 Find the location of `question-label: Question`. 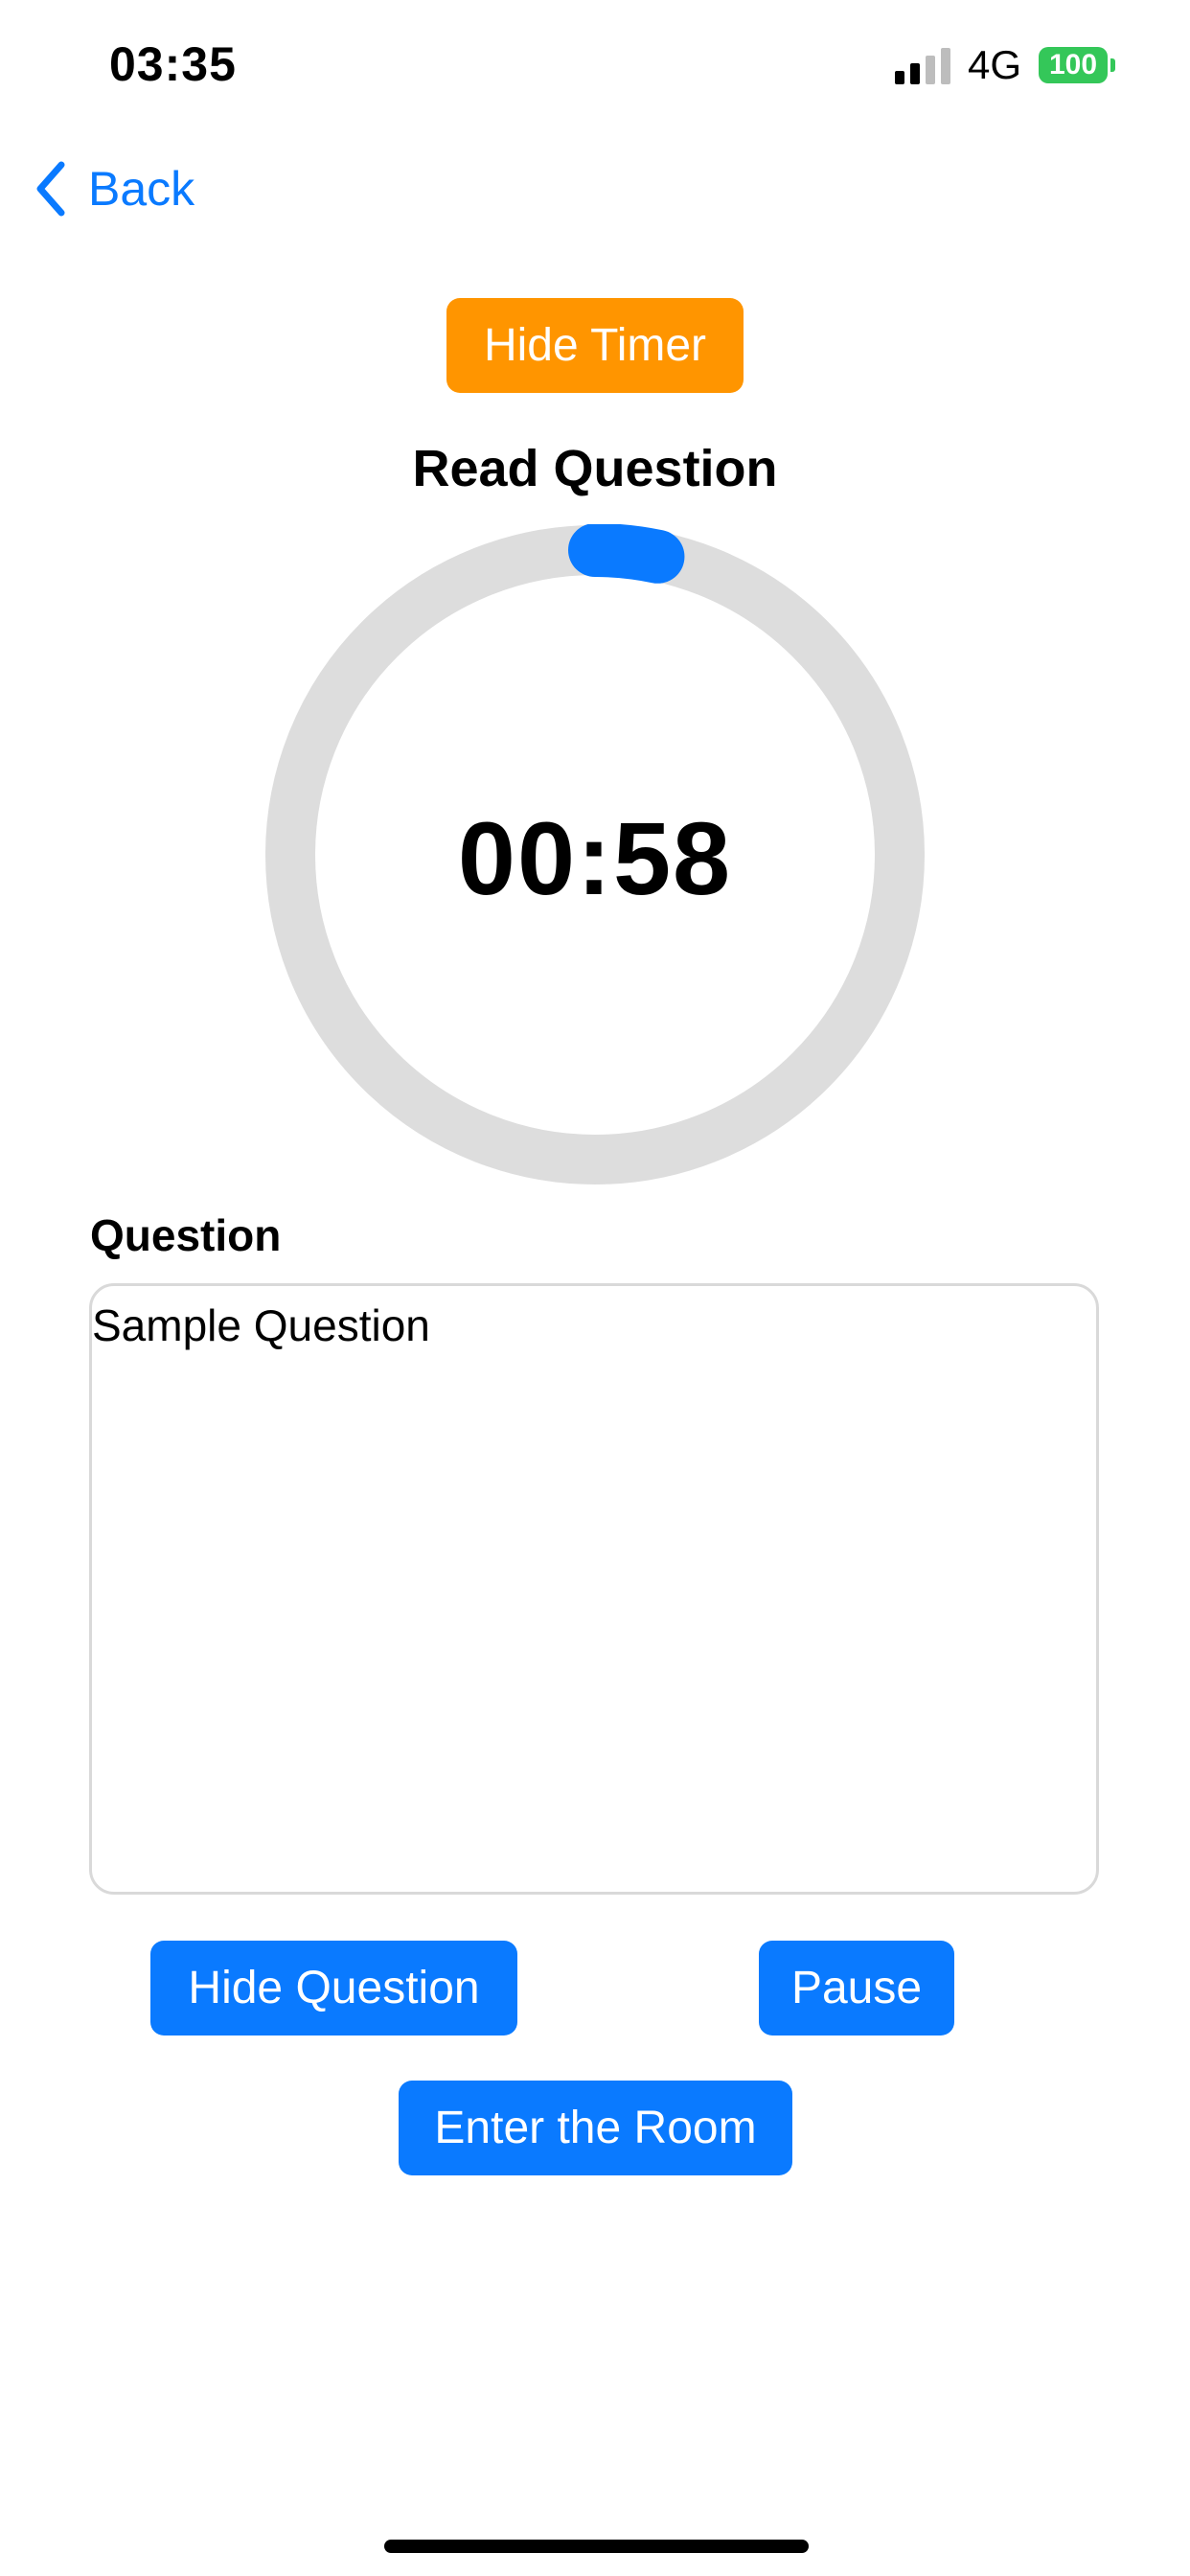

question-label: Question is located at coordinates (186, 1235).